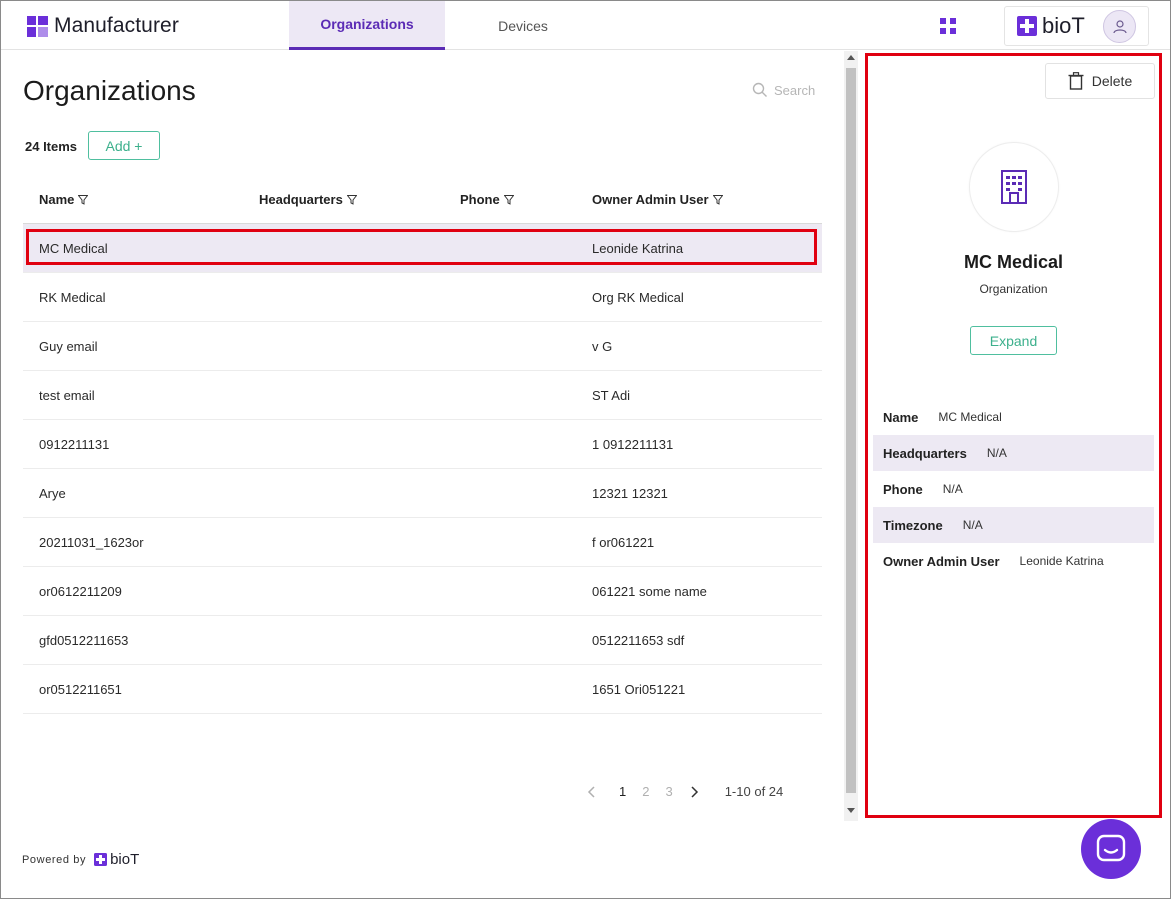 This screenshot has width=1171, height=899. What do you see at coordinates (1013, 561) in the screenshot?
I see `detail-owner-admin-user: Owner Admin User Leonide Katrina` at bounding box center [1013, 561].